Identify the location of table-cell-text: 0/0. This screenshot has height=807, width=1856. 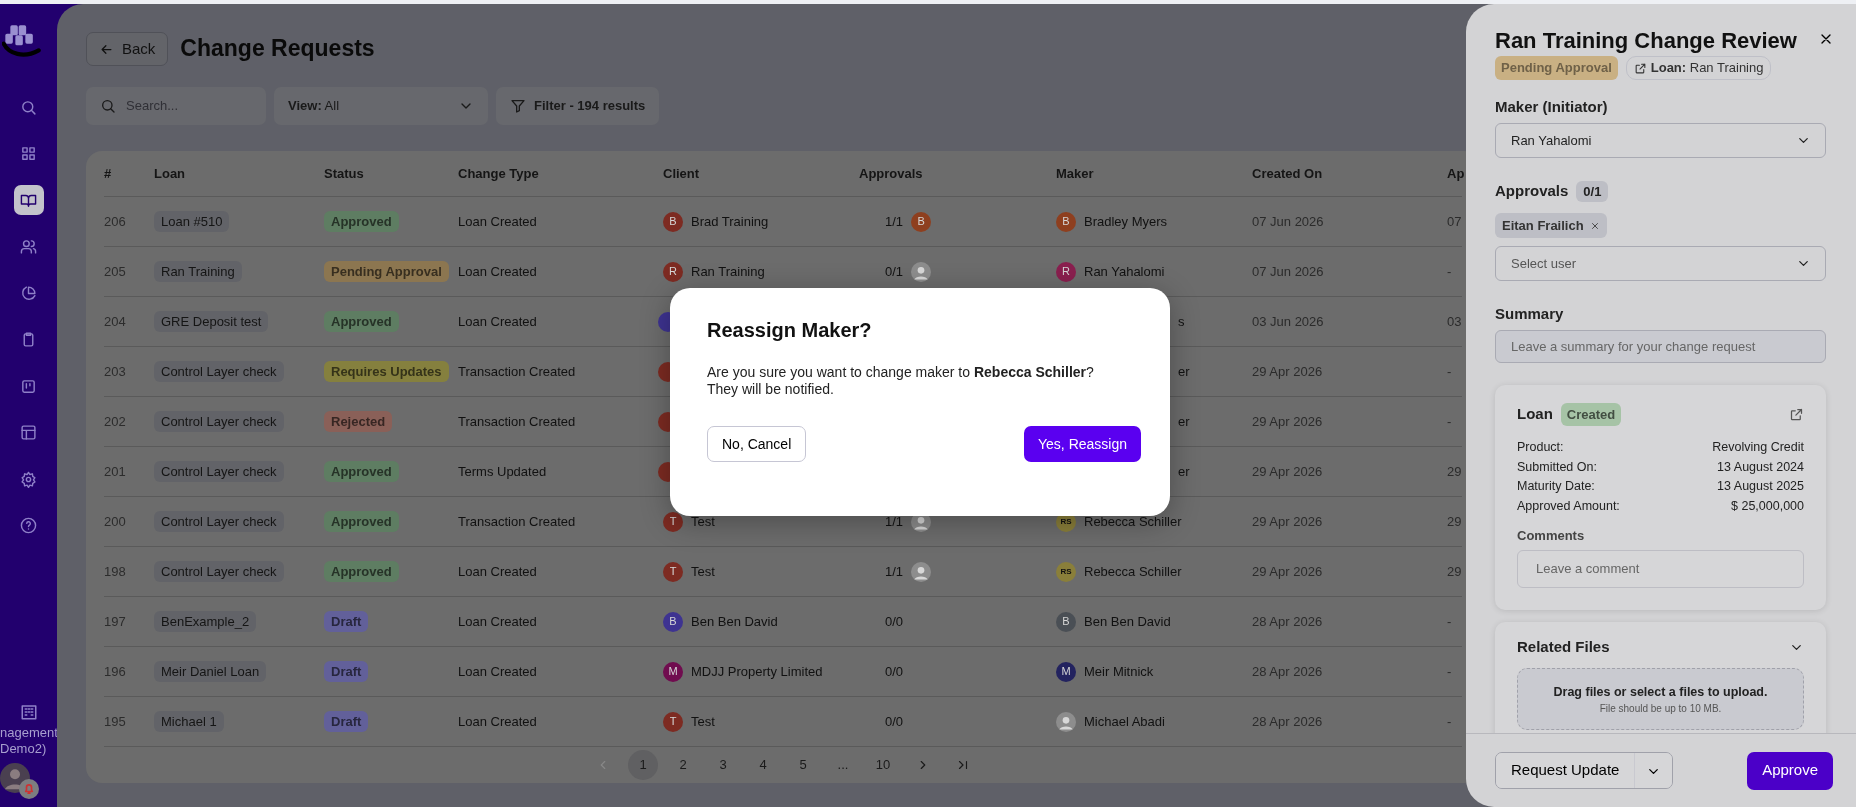
(894, 721).